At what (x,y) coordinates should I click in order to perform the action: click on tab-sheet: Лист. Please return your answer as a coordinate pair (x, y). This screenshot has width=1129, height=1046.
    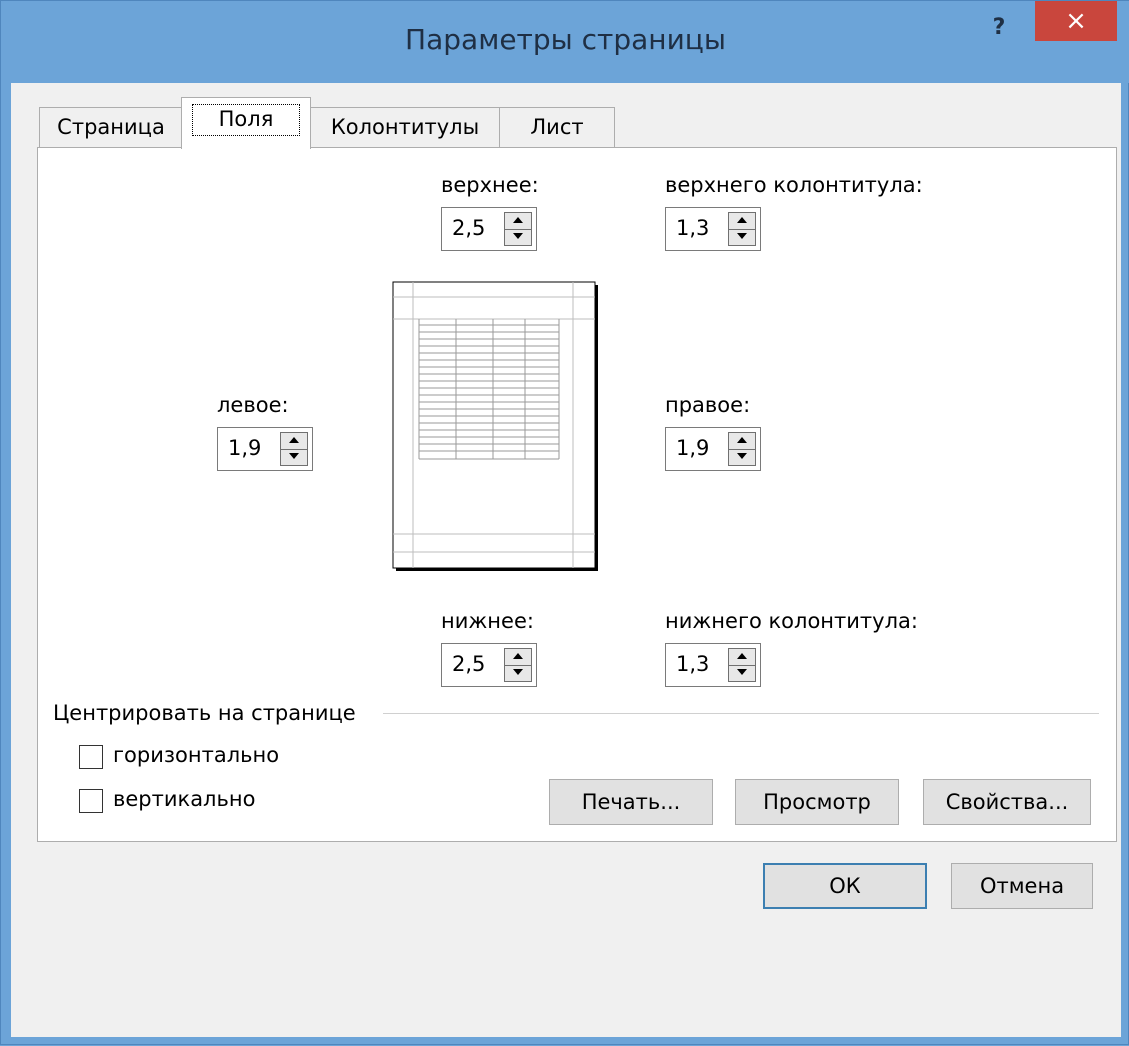
    Looking at the image, I should click on (557, 127).